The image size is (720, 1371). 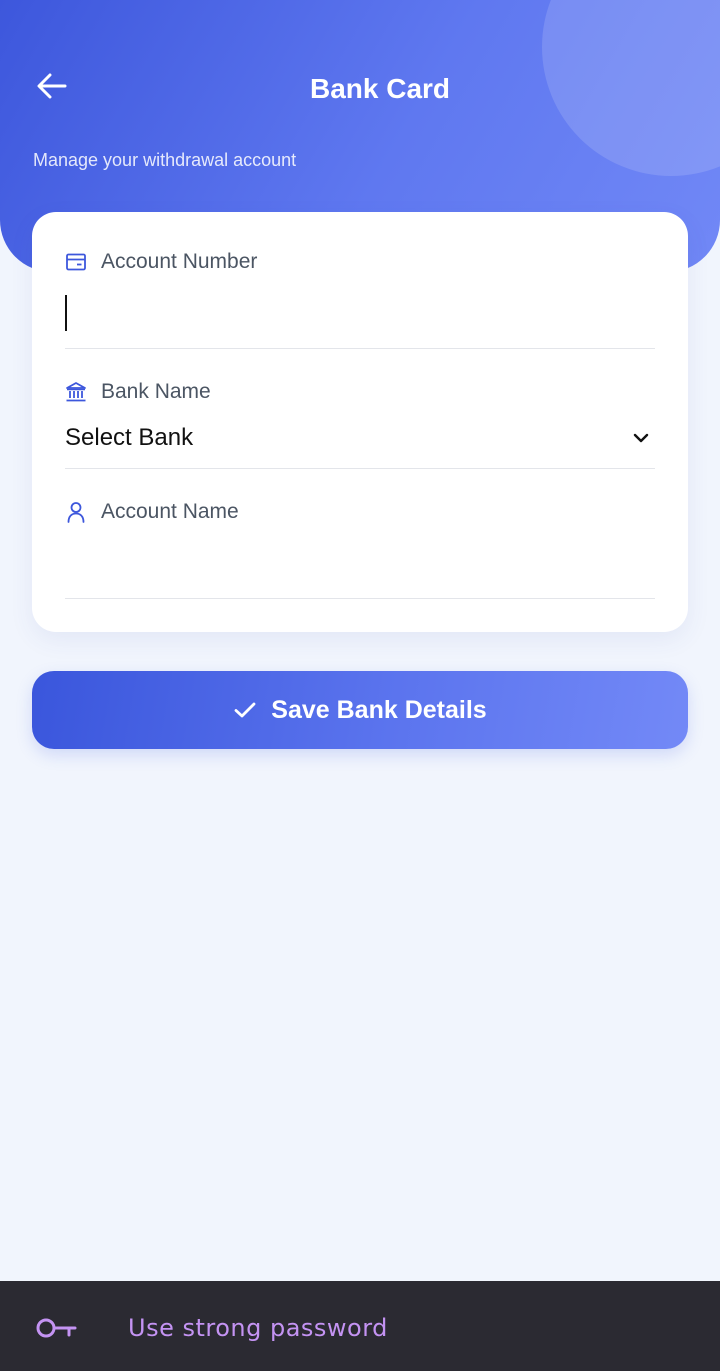 What do you see at coordinates (360, 598) in the screenshot?
I see `account-name-underline` at bounding box center [360, 598].